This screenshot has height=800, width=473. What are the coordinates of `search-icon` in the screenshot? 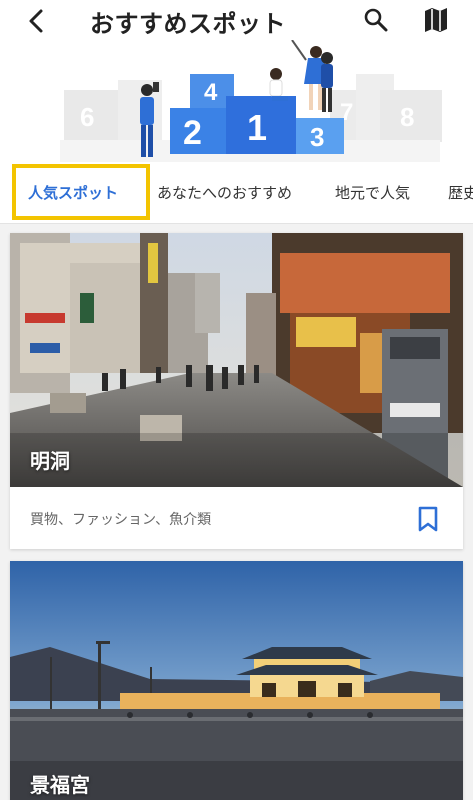 It's located at (376, 20).